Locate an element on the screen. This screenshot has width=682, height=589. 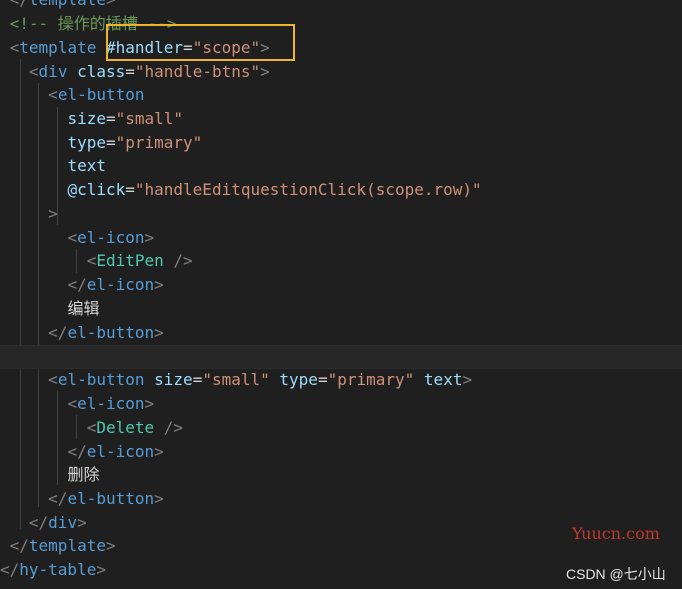
code-line: <el-button is located at coordinates (96, 94).